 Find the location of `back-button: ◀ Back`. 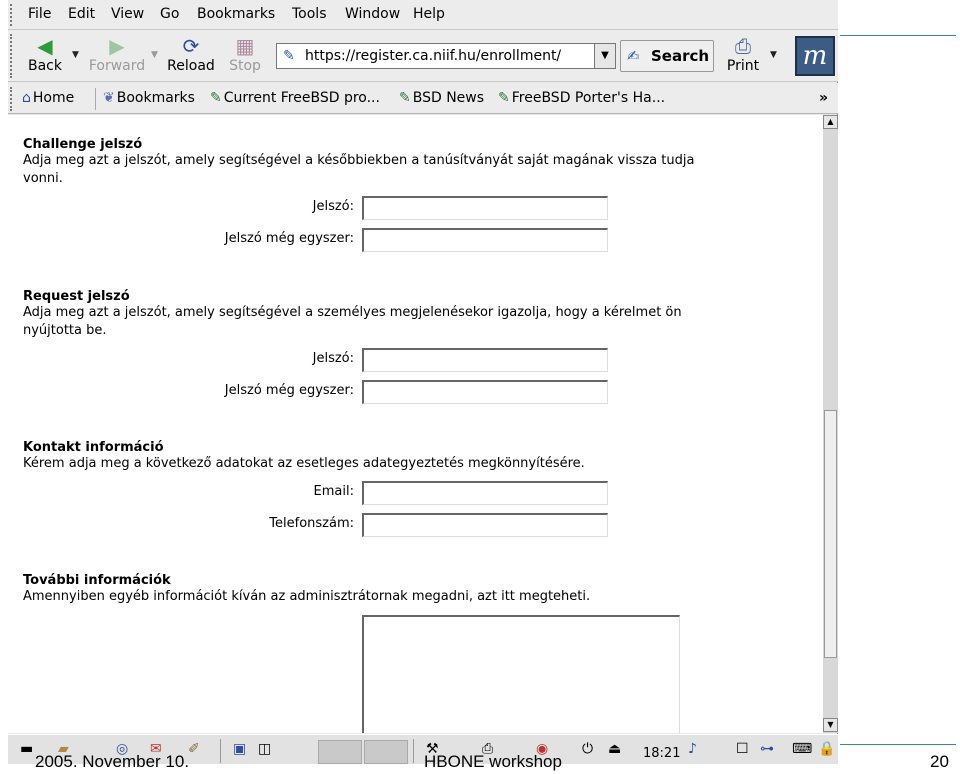

back-button: ◀ Back is located at coordinates (45, 56).